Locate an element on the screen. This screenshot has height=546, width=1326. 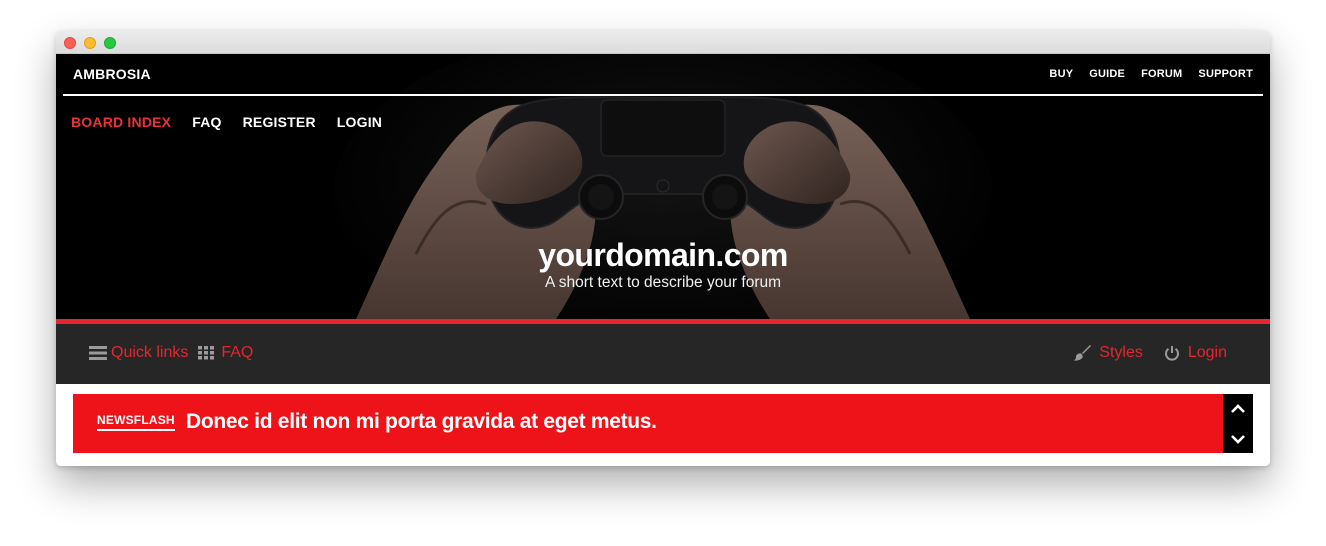
window-titlebar is located at coordinates (663, 42).